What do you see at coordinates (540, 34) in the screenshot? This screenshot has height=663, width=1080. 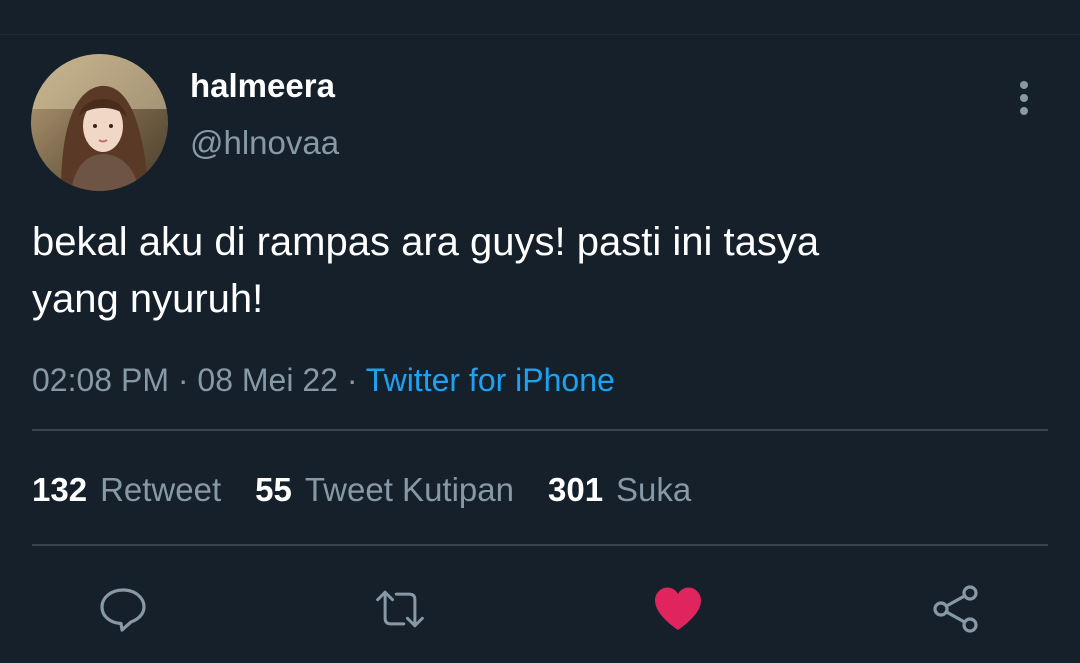 I see `top-separator` at bounding box center [540, 34].